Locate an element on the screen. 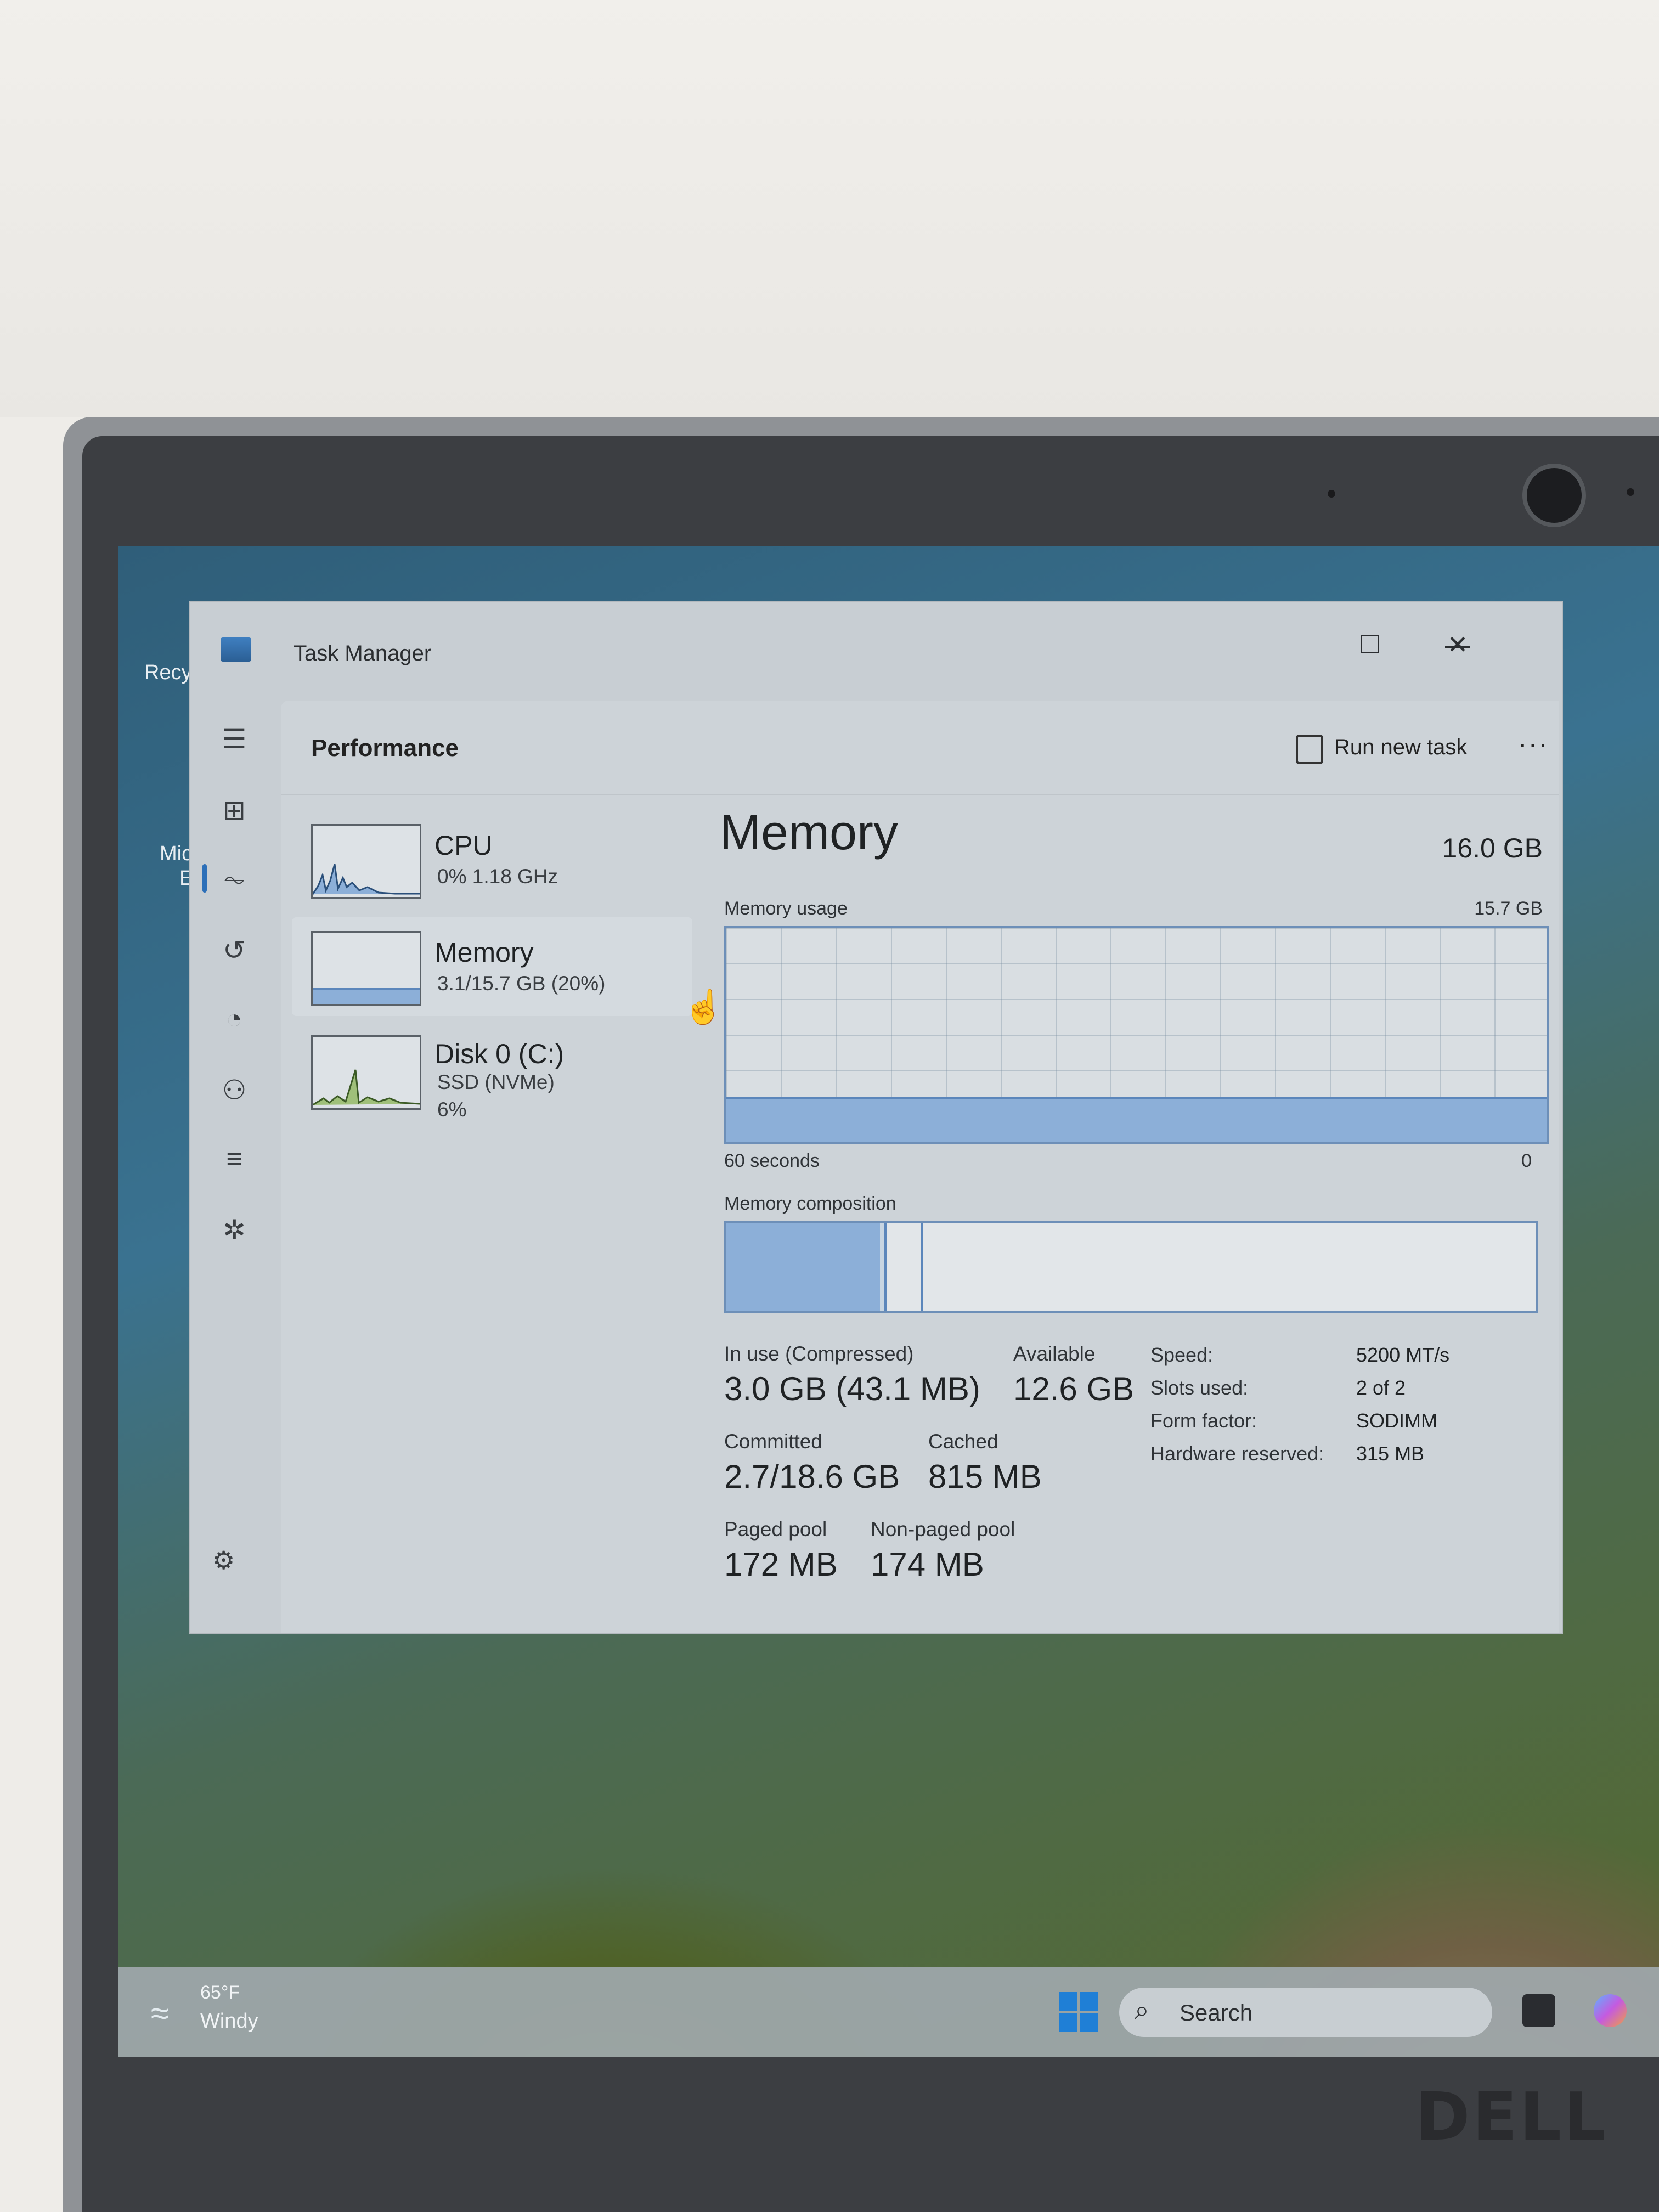 The width and height of the screenshot is (1659, 2212). paged-pool-label: Paged pool is located at coordinates (775, 1530).